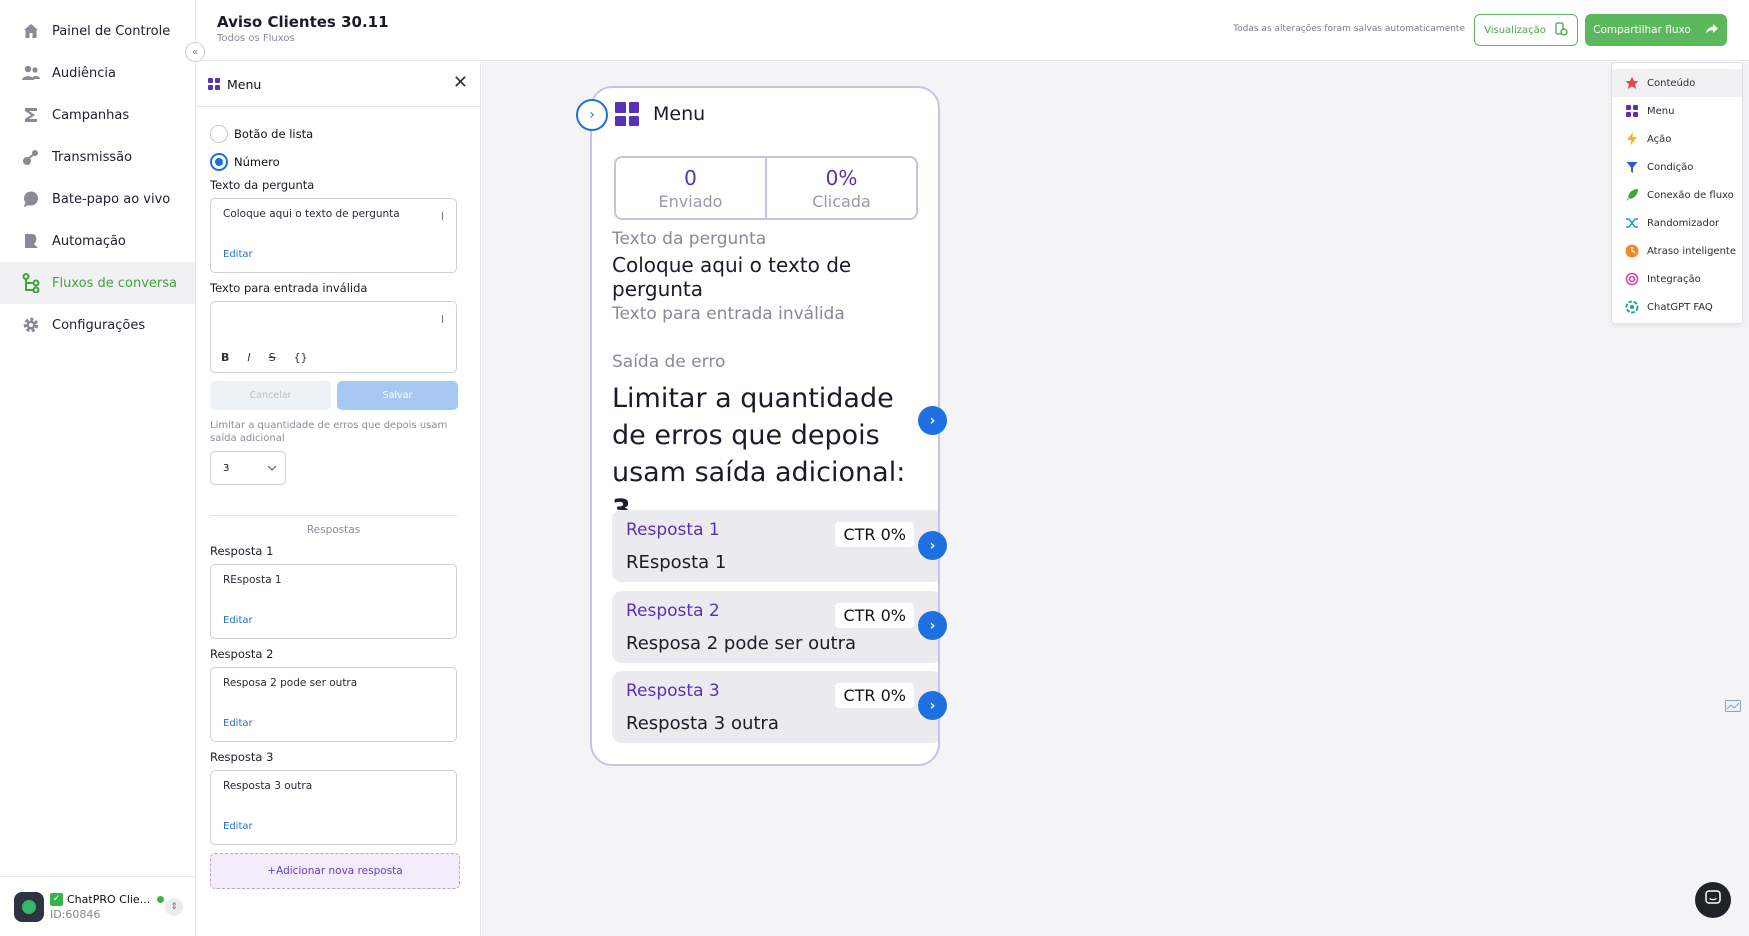 This screenshot has width=1749, height=936. I want to click on question-text-field: Coloque aqui o texto de pergunta Editar, so click(333, 235).